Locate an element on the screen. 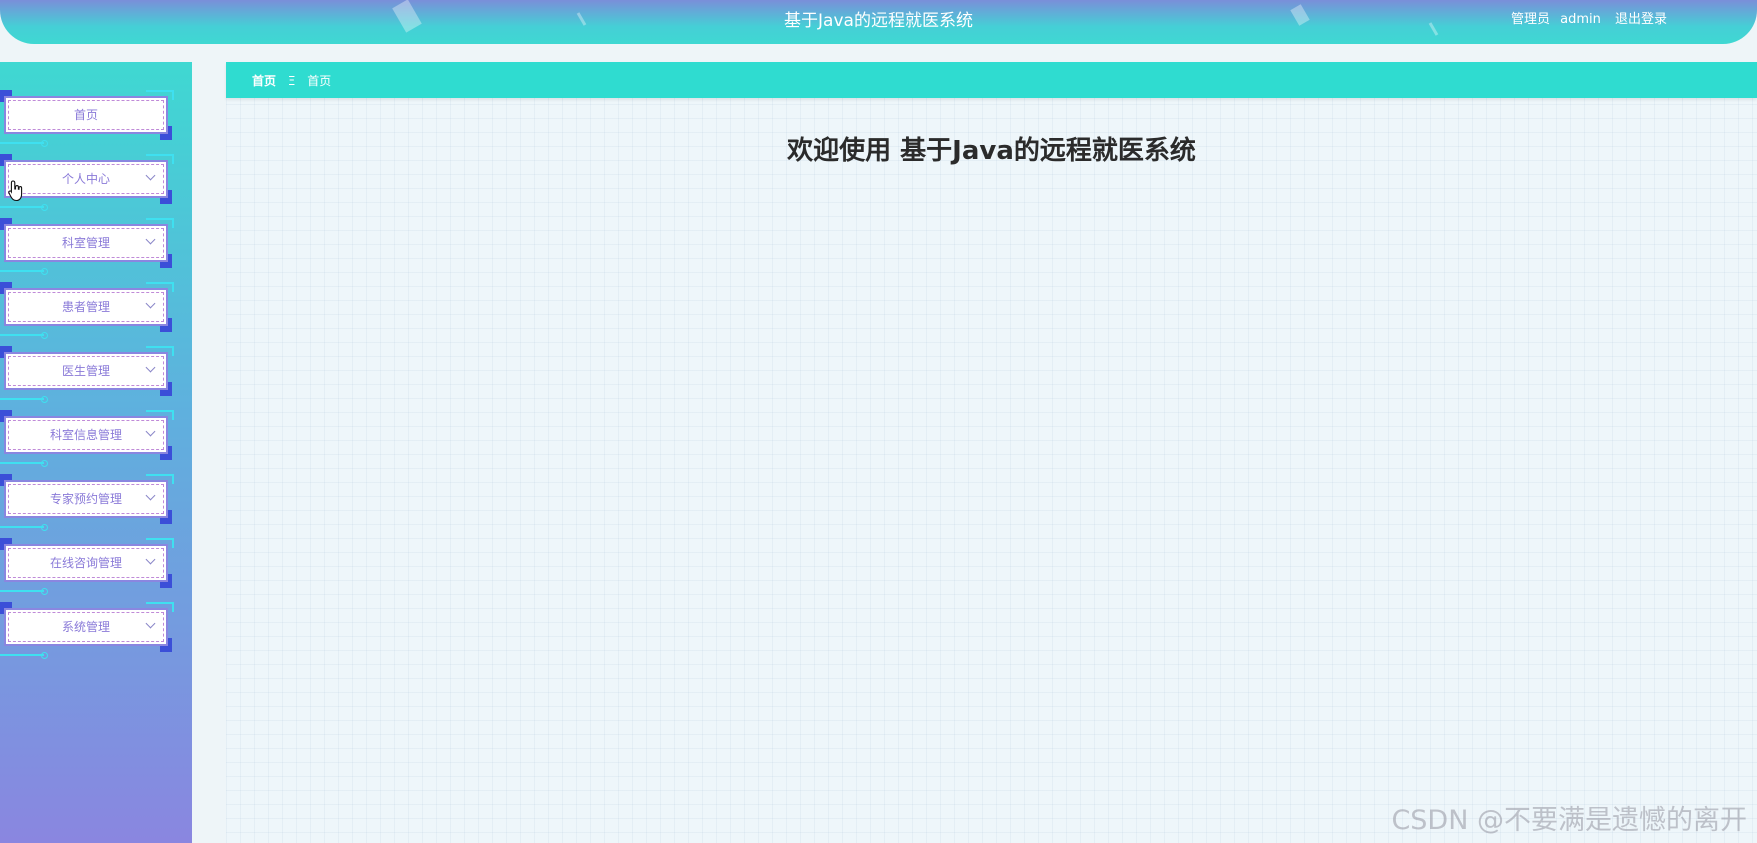 The height and width of the screenshot is (843, 1757). sidebar-item-department-info-management: 科室信息管理 is located at coordinates (87, 438).